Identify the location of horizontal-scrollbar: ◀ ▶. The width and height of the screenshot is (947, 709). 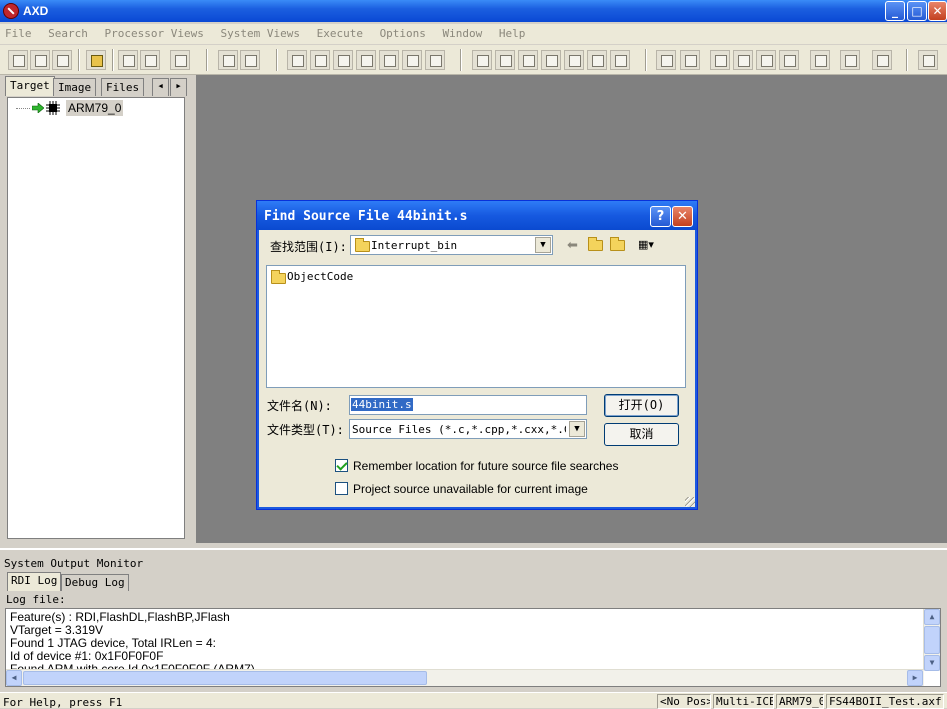
(465, 677).